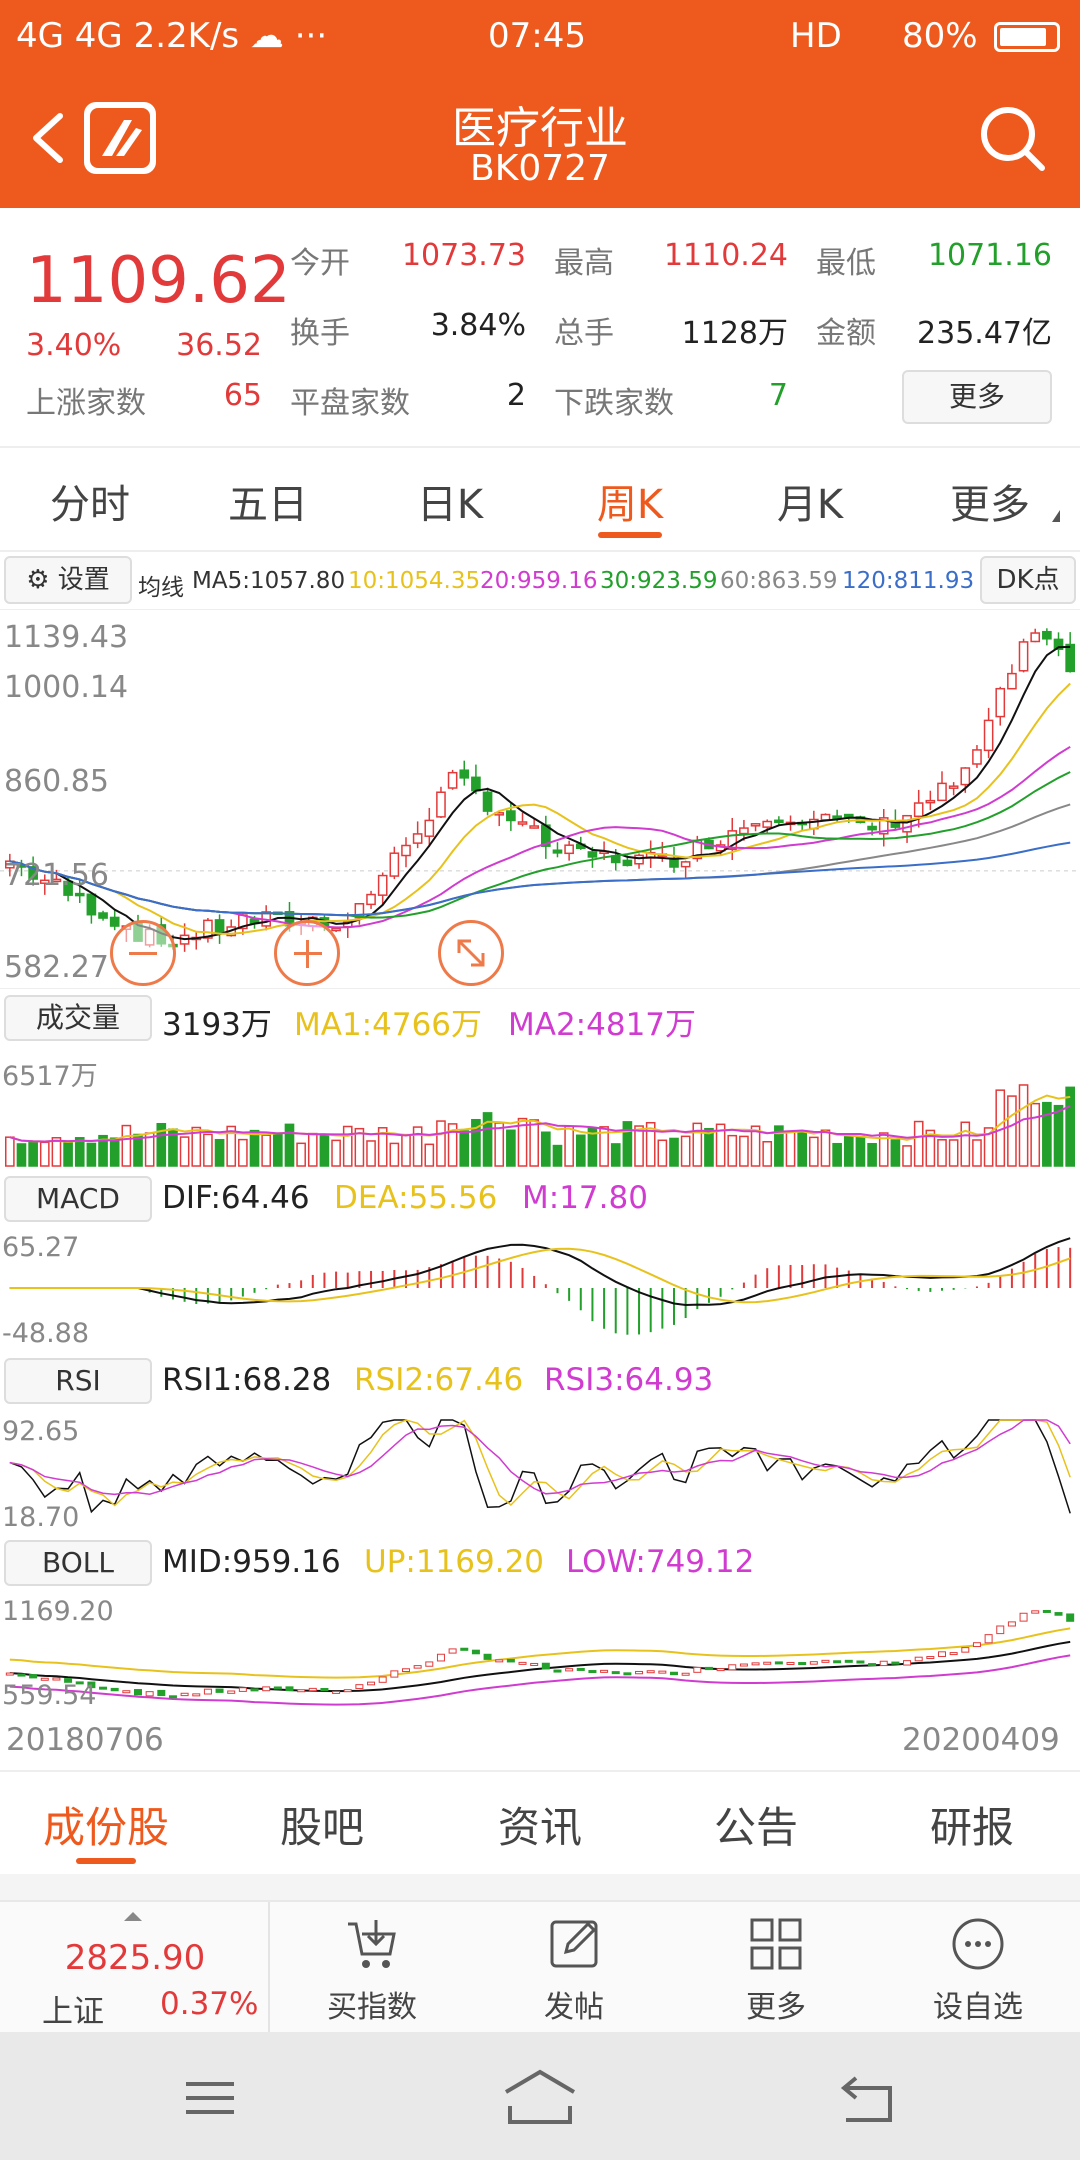  What do you see at coordinates (756, 1824) in the screenshot?
I see `tab-announcements: 公告` at bounding box center [756, 1824].